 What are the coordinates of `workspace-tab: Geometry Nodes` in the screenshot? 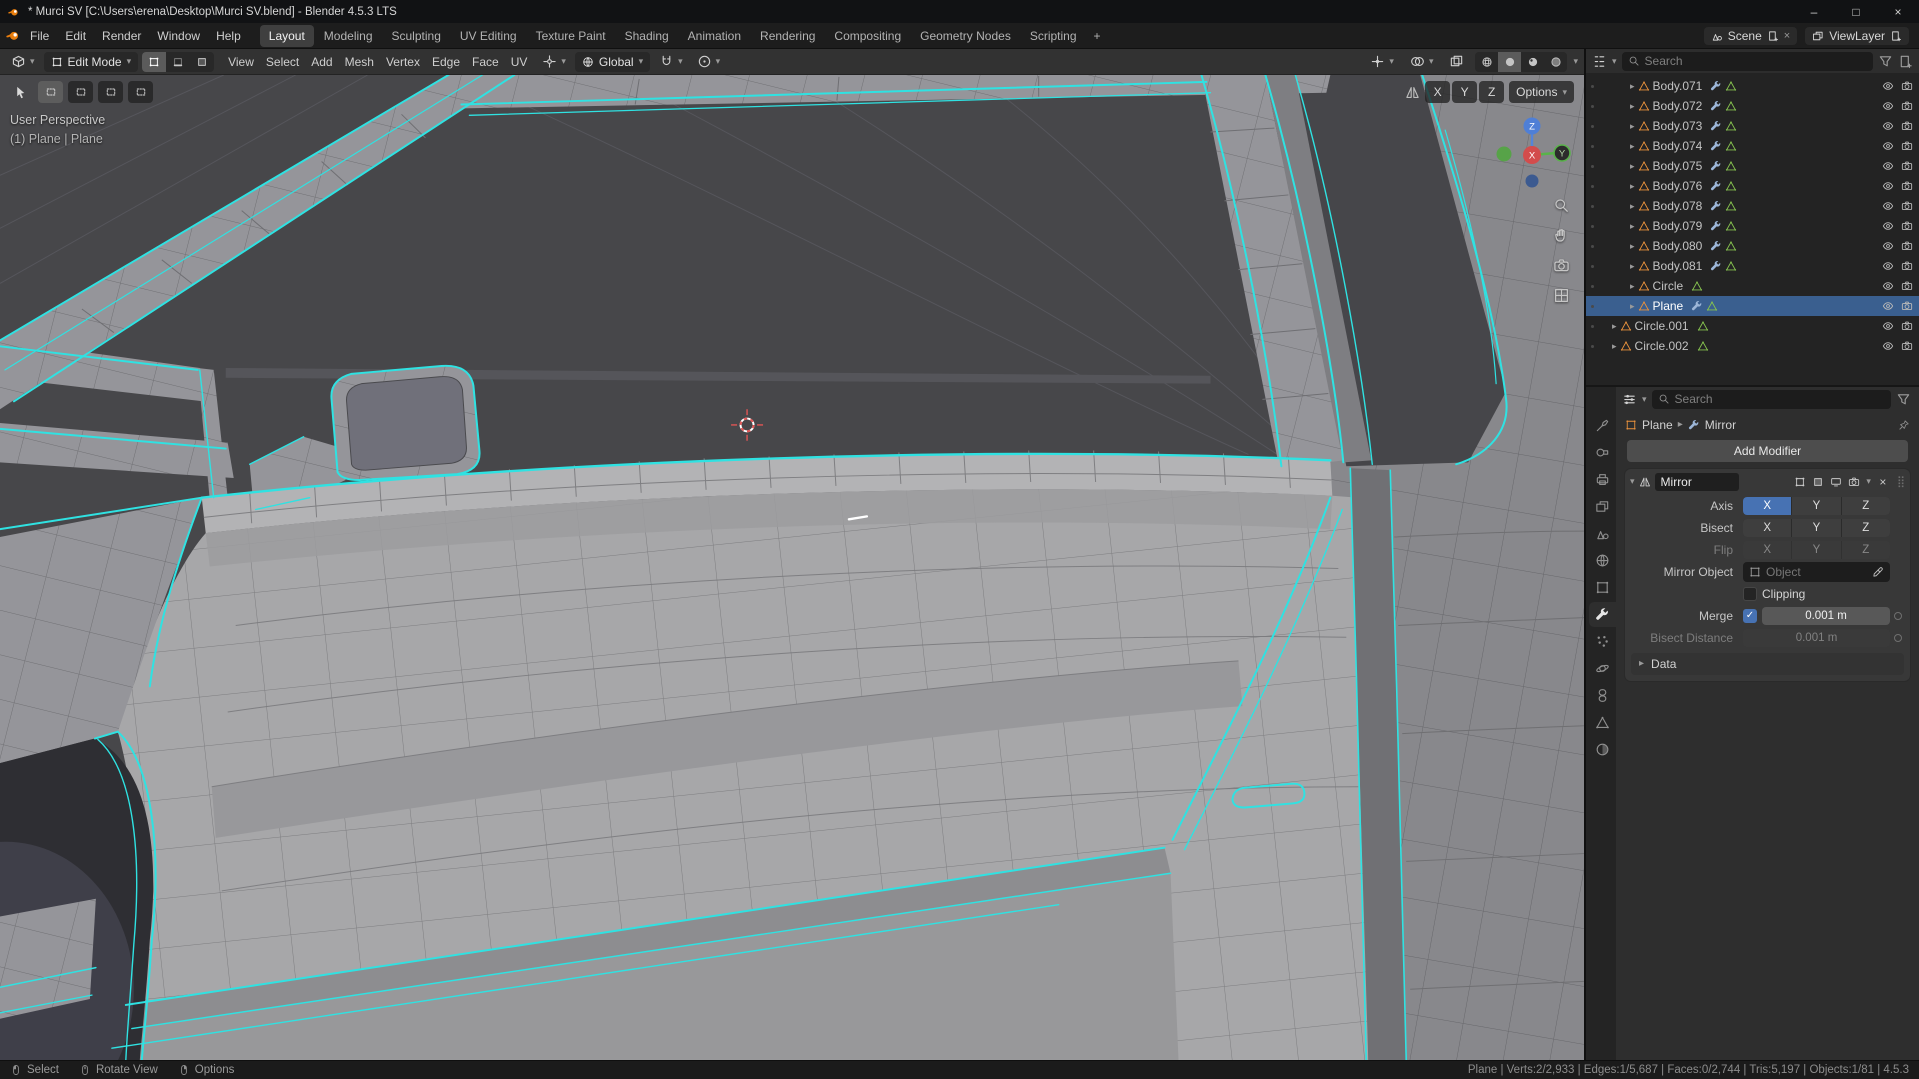 It's located at (965, 36).